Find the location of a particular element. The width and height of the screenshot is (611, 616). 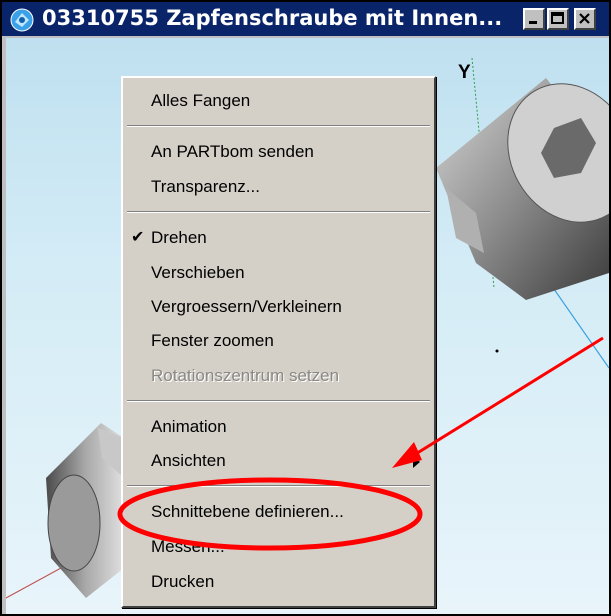

highlight-ellipse is located at coordinates (270, 514).